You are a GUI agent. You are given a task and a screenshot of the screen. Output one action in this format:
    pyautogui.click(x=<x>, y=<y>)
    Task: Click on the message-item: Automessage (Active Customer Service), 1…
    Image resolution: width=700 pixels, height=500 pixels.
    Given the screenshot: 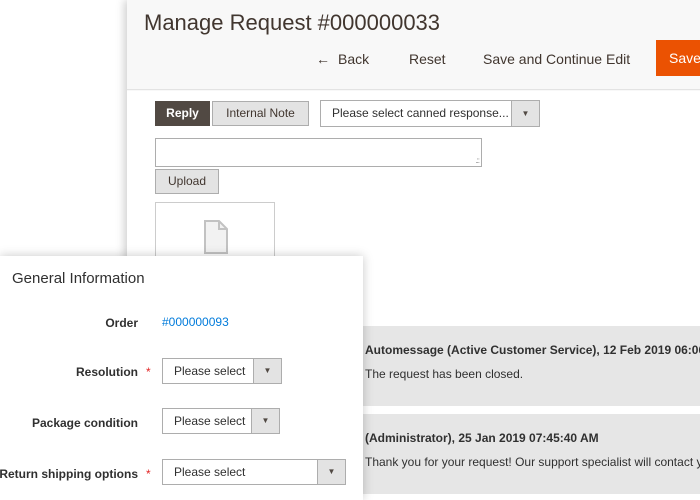 What is the action you would take?
    pyautogui.click(x=528, y=366)
    